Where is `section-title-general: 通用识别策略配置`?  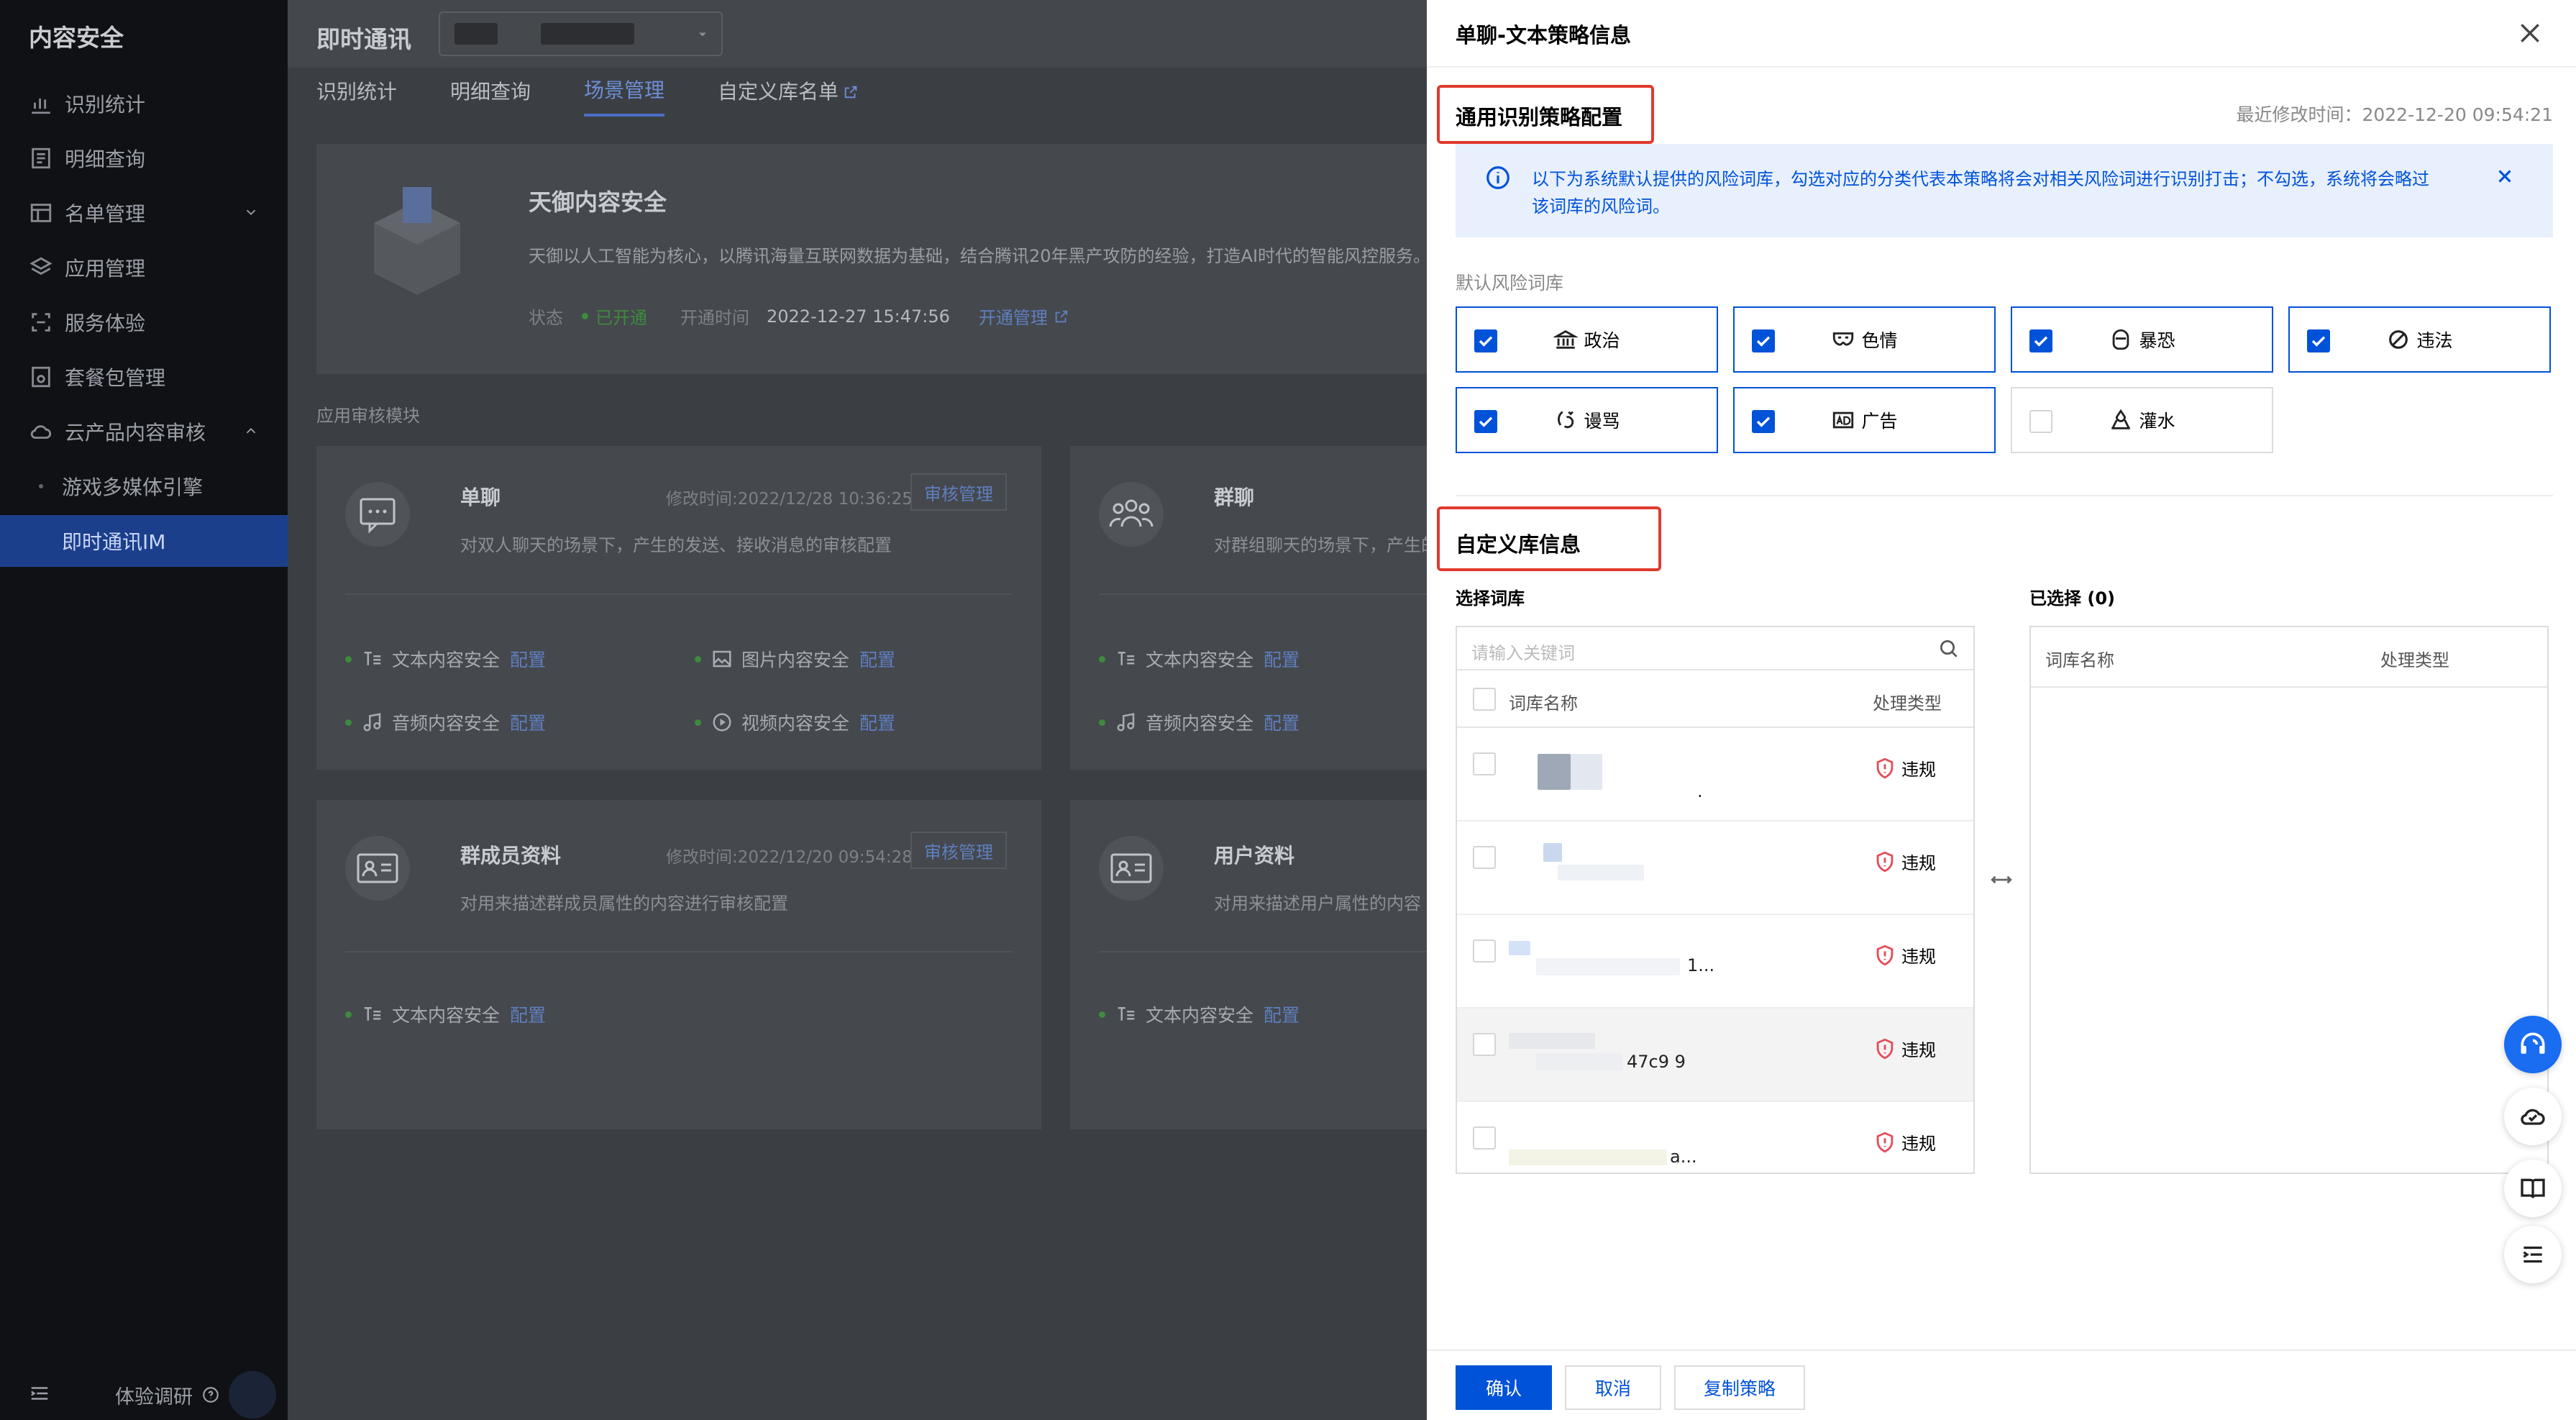 section-title-general: 通用识别策略配置 is located at coordinates (1540, 117).